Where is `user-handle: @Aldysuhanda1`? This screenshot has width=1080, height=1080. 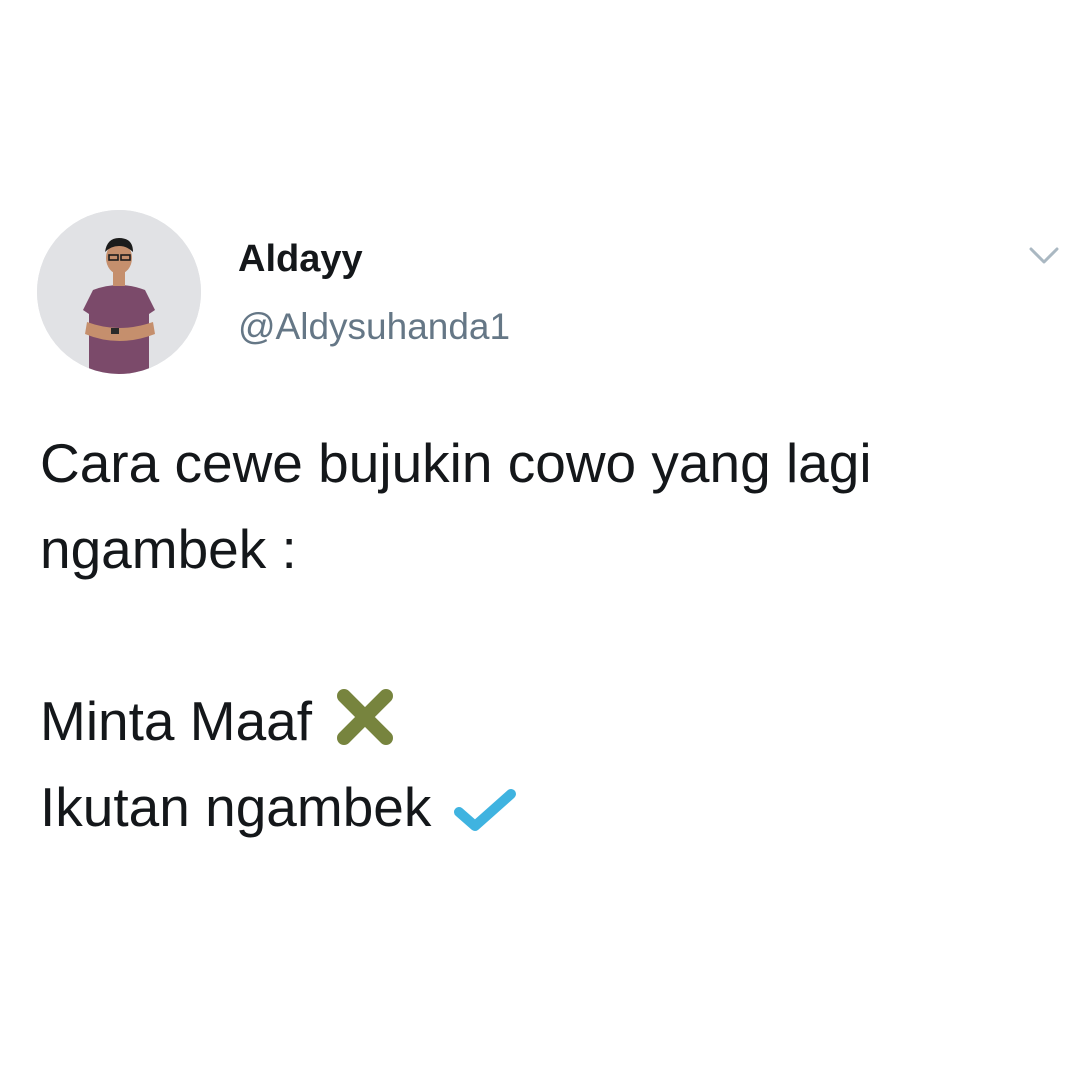 user-handle: @Aldysuhanda1 is located at coordinates (374, 326).